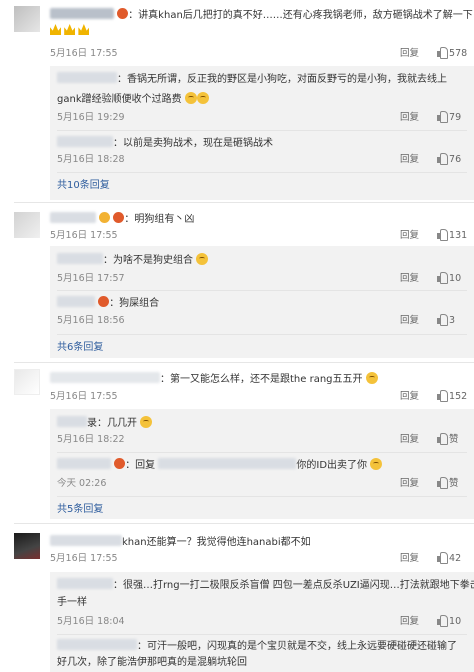  What do you see at coordinates (72, 602) in the screenshot?
I see `reply-text-cont: 手一样` at bounding box center [72, 602].